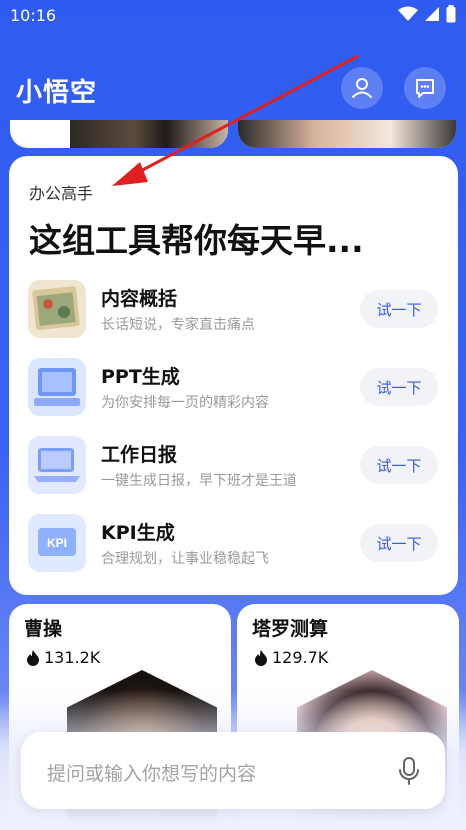 This screenshot has width=466, height=830. Describe the element at coordinates (139, 299) in the screenshot. I see `tool-name: 内容概括` at that location.